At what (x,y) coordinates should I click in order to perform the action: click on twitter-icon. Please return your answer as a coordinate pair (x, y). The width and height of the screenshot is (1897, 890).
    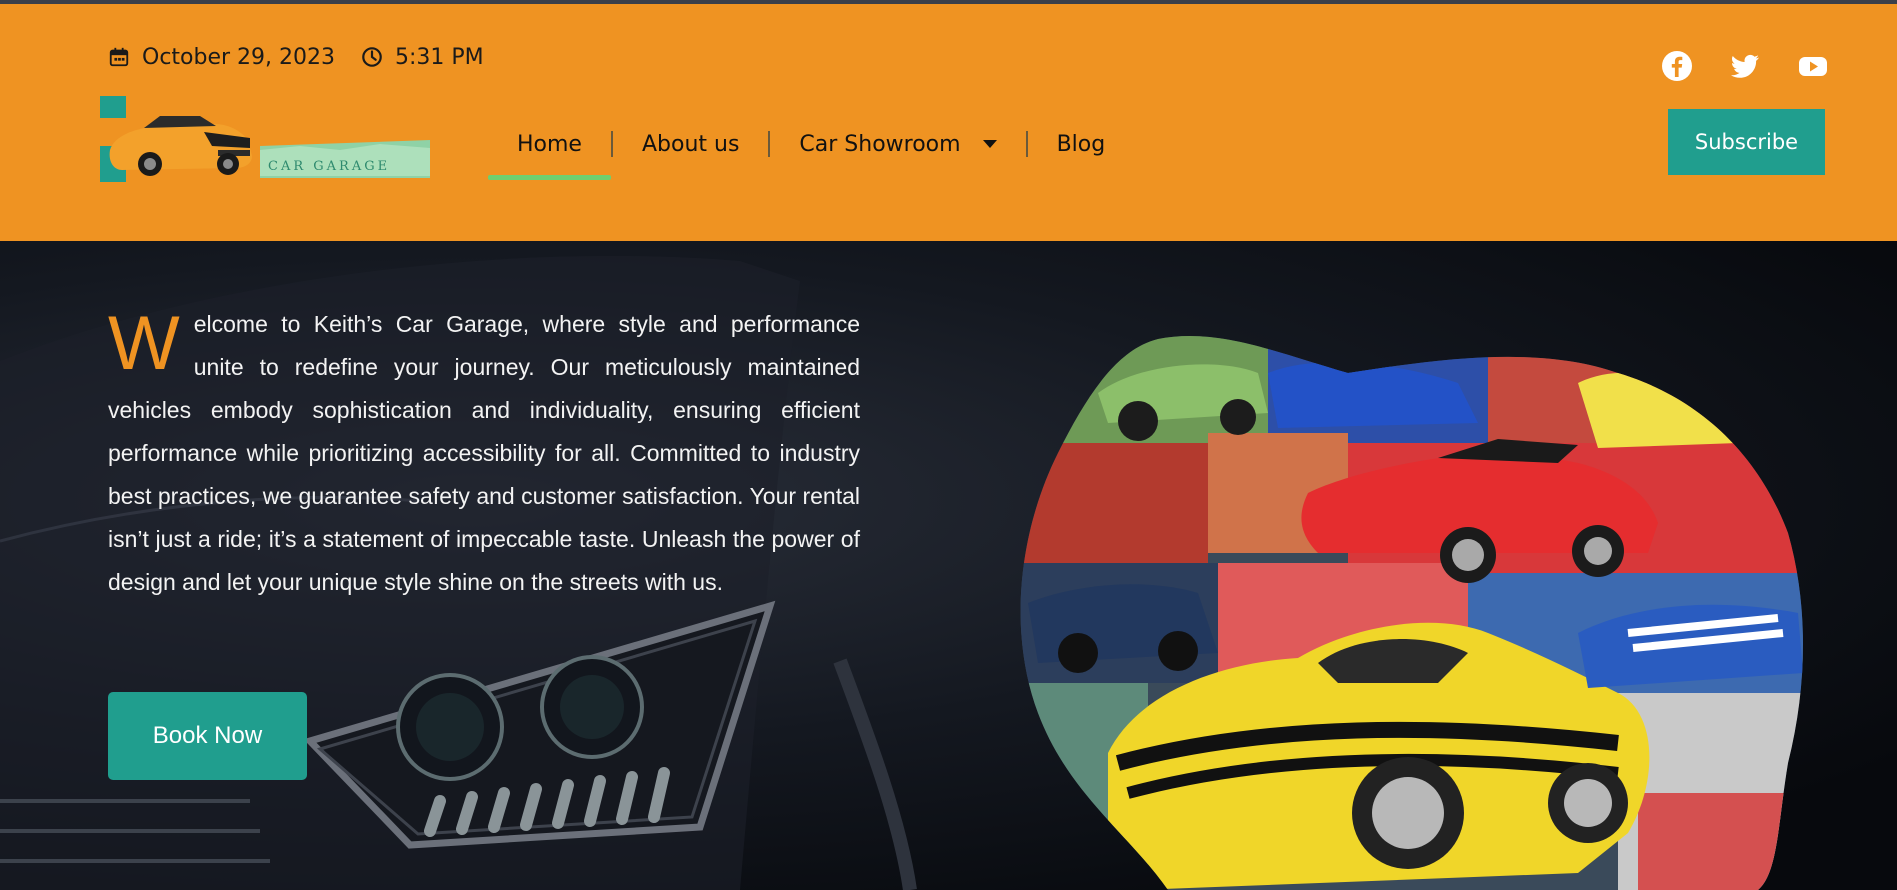
    Looking at the image, I should click on (1745, 66).